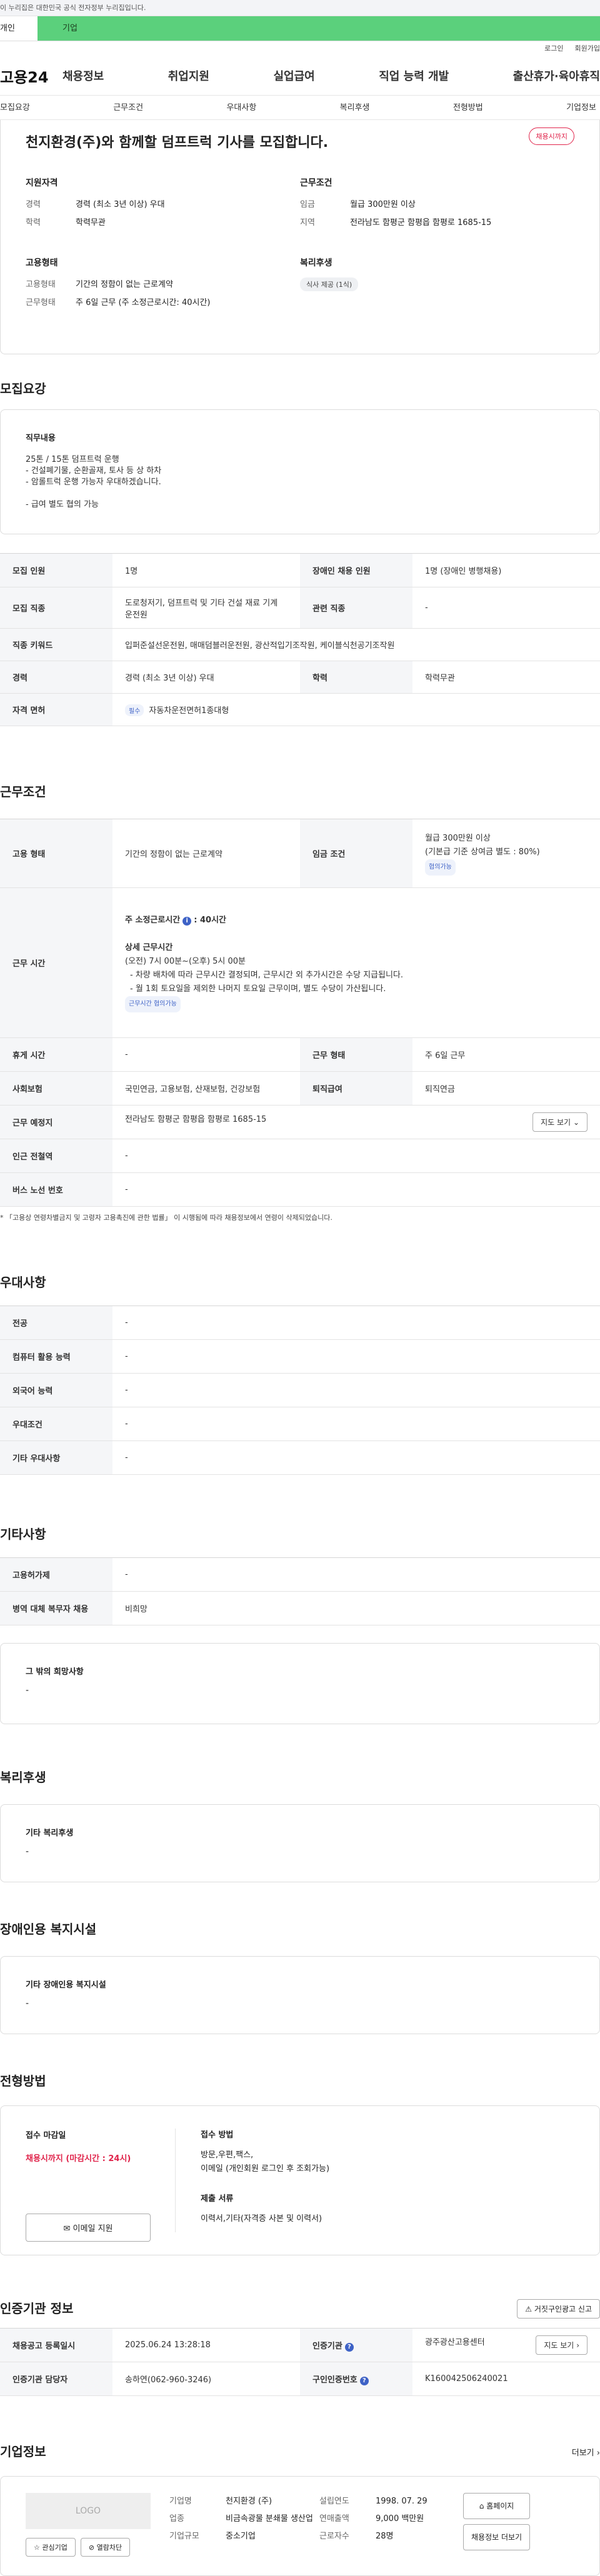 This screenshot has width=600, height=2576. I want to click on tab-work: 근무조건, so click(128, 107).